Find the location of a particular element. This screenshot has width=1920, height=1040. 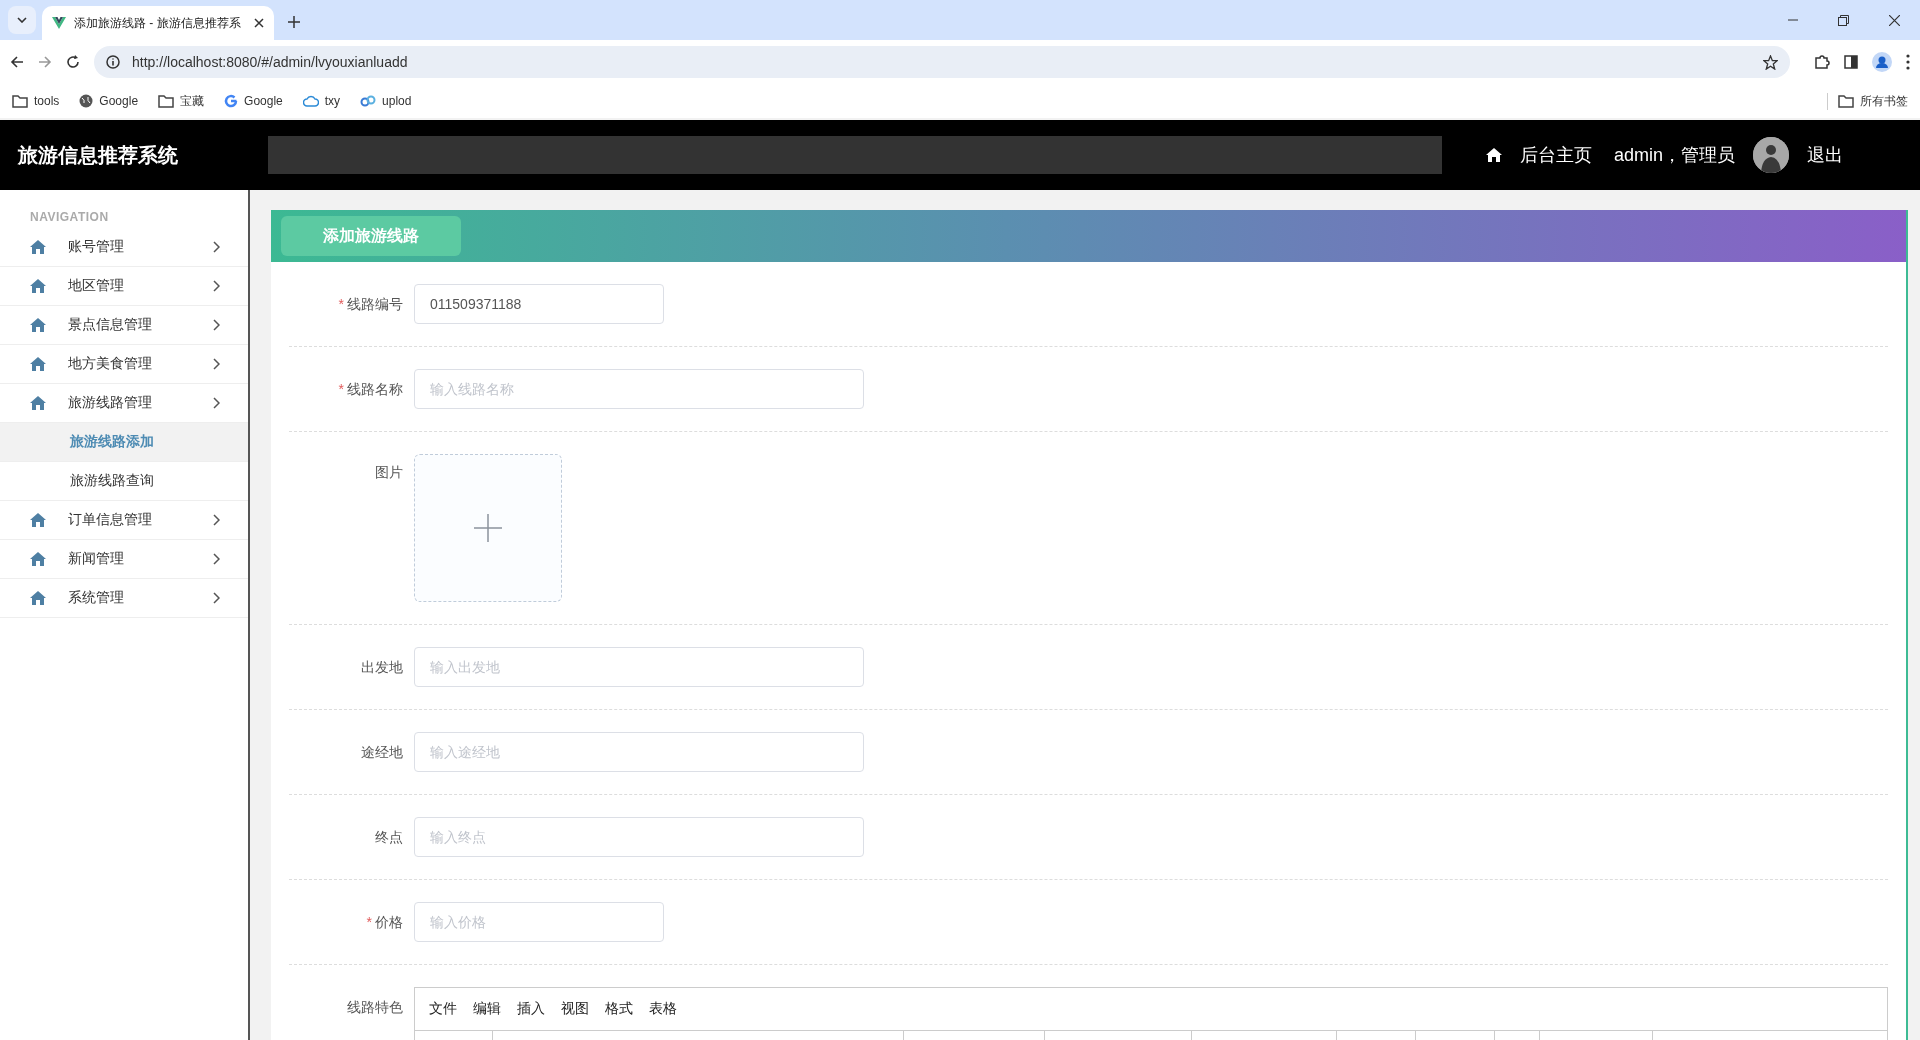

nav-item: 地区管理 is located at coordinates (124, 286).